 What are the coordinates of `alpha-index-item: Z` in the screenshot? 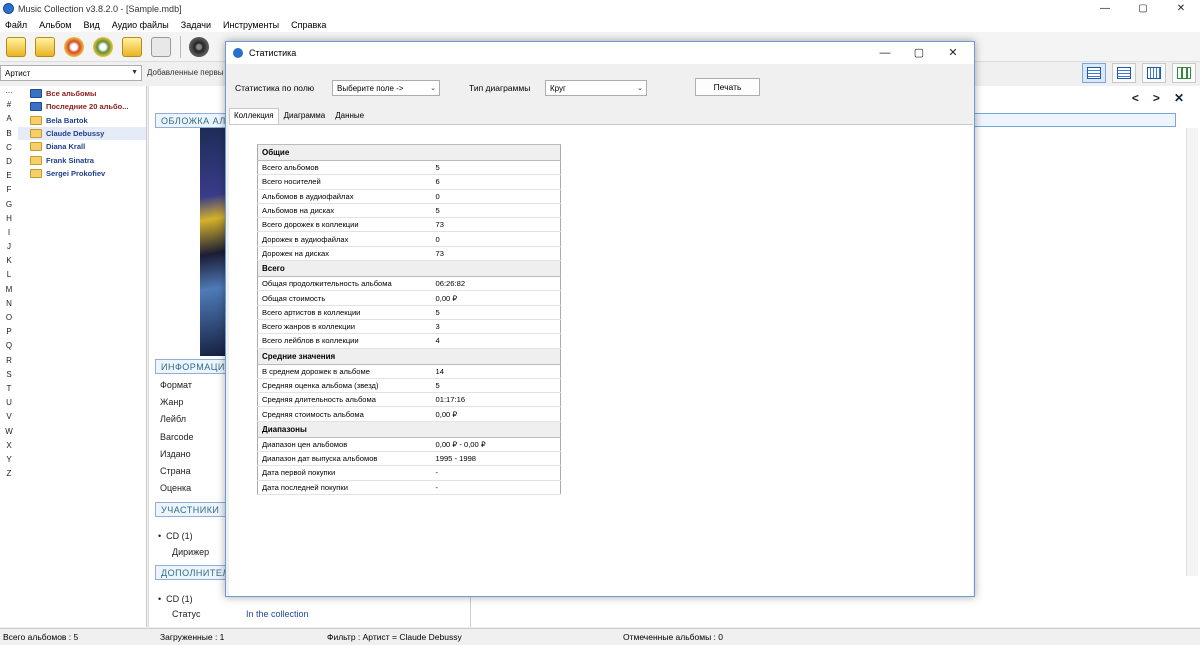 It's located at (9, 476).